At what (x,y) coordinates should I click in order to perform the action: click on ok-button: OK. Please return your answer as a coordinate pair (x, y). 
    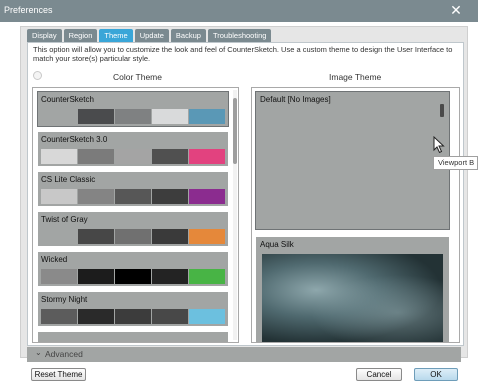
    Looking at the image, I should click on (436, 374).